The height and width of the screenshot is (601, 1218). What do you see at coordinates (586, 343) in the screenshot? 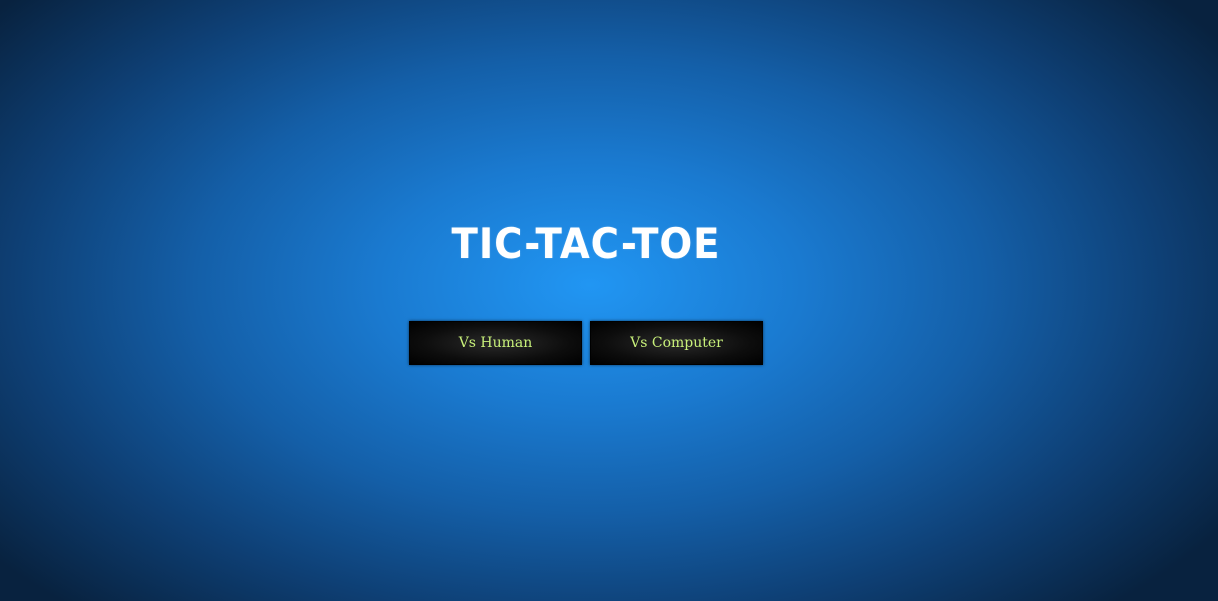
I see `mode-buttons: Vs Human Vs Computer` at bounding box center [586, 343].